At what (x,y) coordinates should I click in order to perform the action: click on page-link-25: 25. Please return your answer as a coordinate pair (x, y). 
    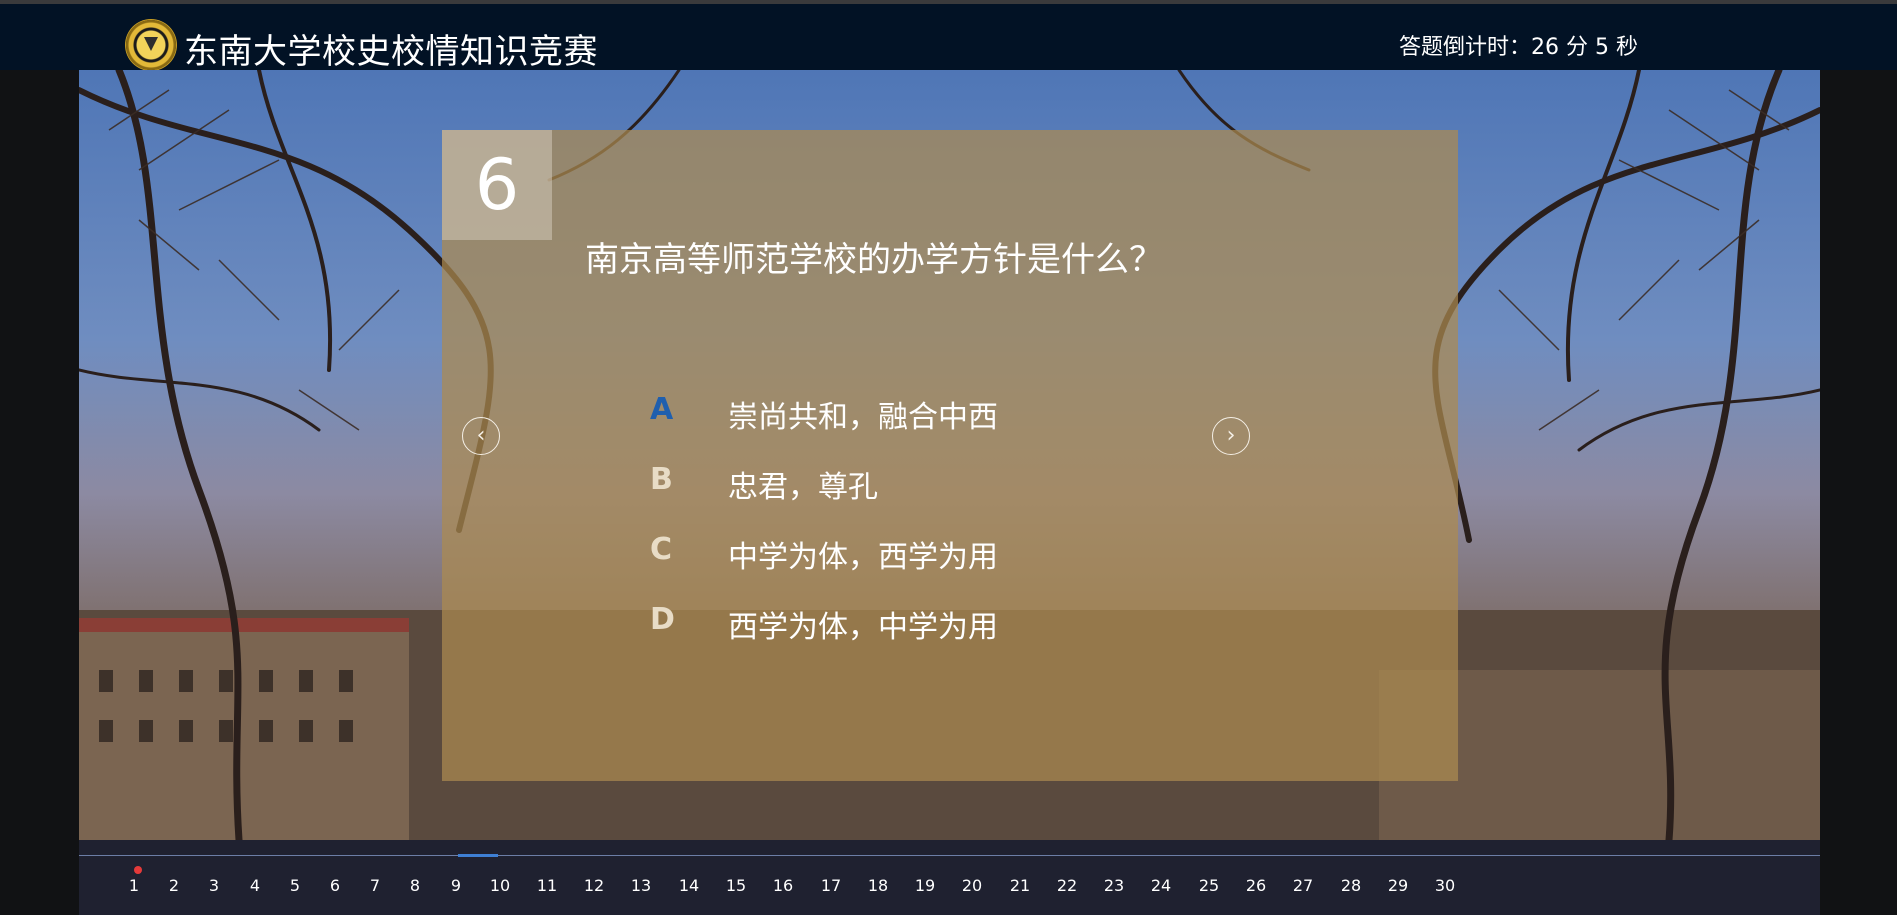
    Looking at the image, I should click on (1209, 885).